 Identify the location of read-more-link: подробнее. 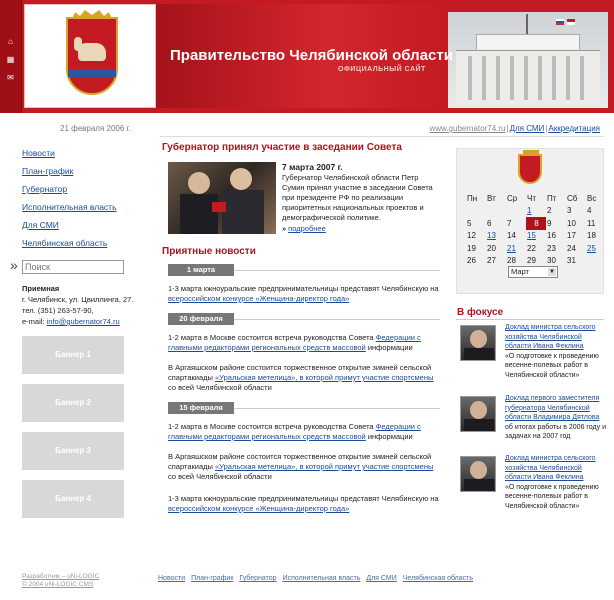
(307, 228).